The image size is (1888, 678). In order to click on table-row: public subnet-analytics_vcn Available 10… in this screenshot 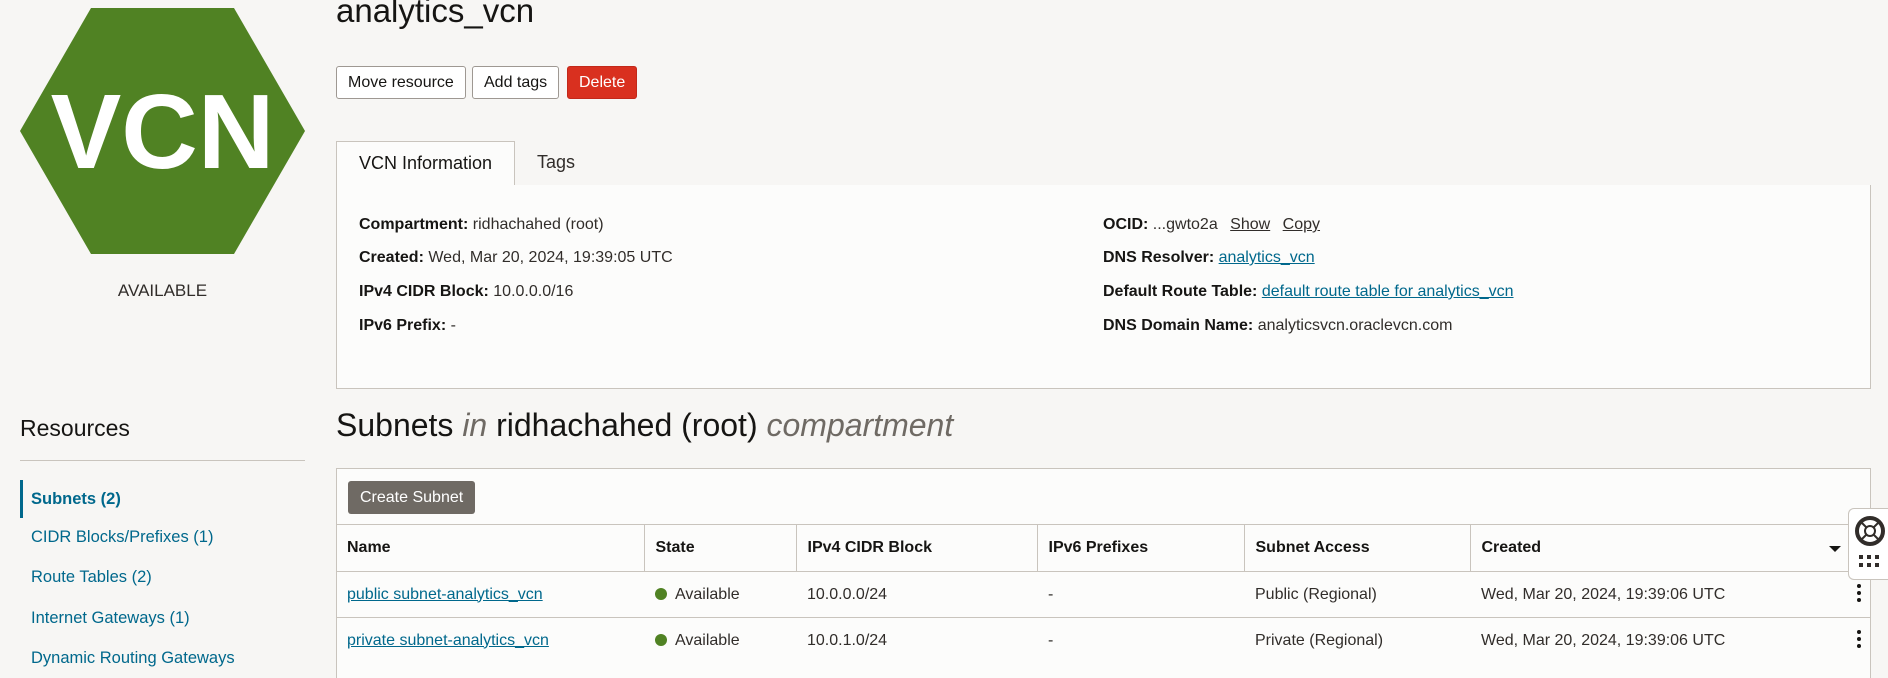, I will do `click(1103, 594)`.